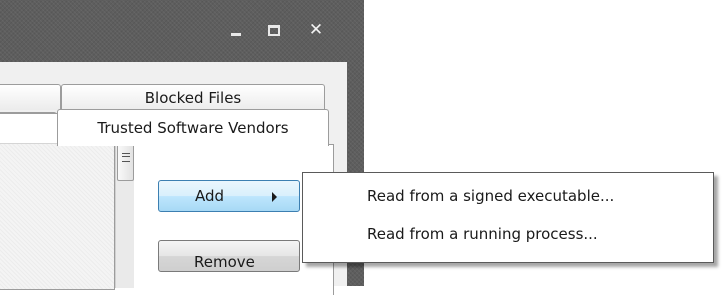  Describe the element at coordinates (274, 30) in the screenshot. I see `maximize-icon` at that location.